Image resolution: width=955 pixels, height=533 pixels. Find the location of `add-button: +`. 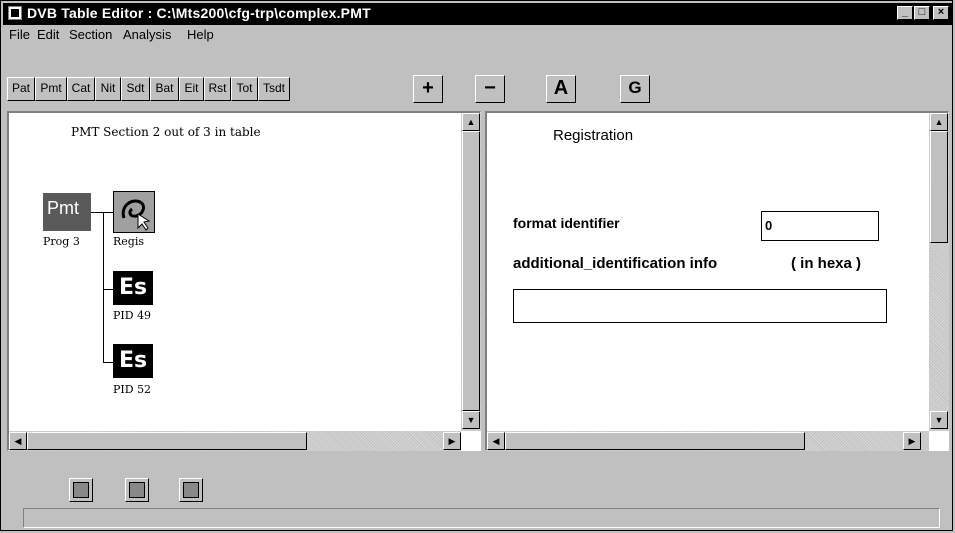

add-button: + is located at coordinates (428, 89).